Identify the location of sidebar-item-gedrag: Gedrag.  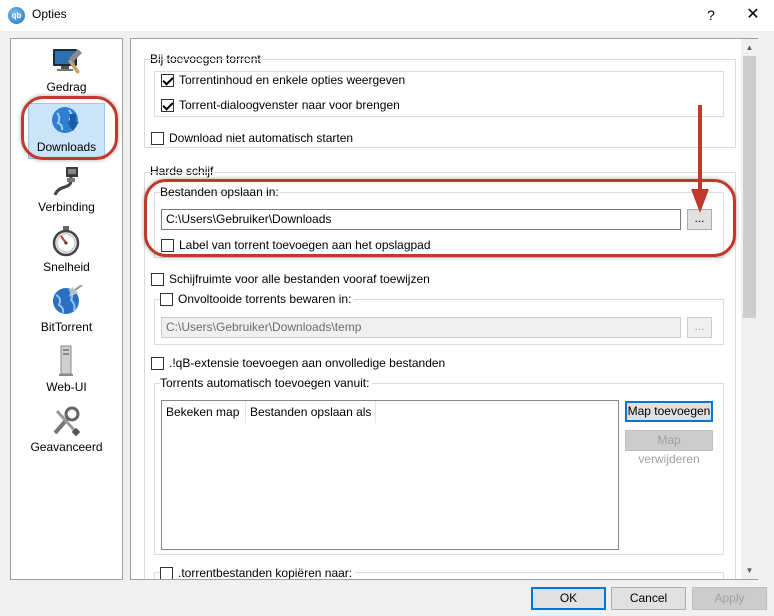
(66, 71).